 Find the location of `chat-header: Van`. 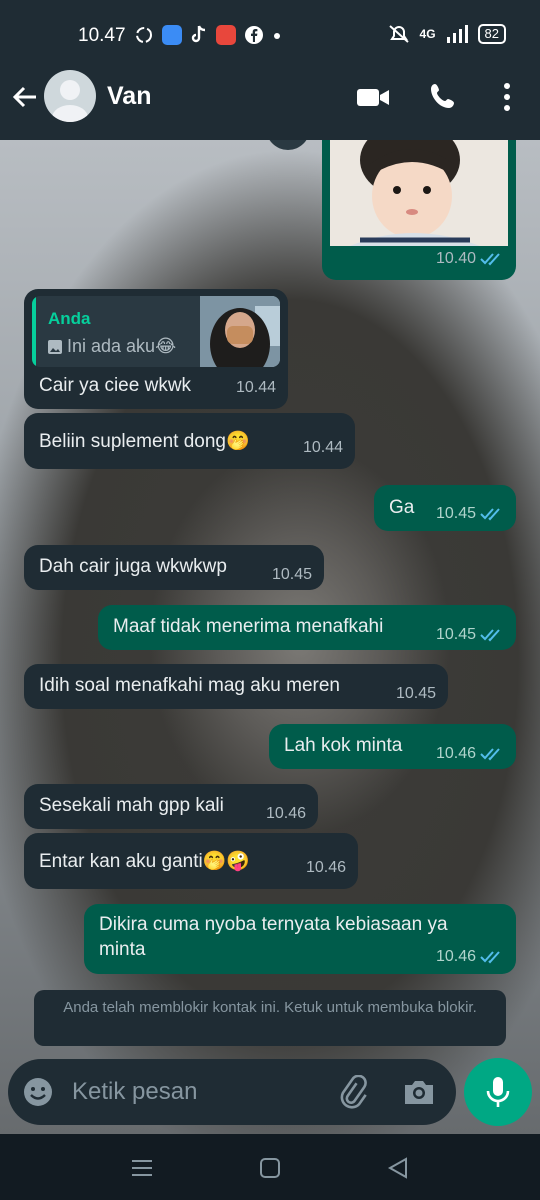

chat-header: Van is located at coordinates (270, 98).